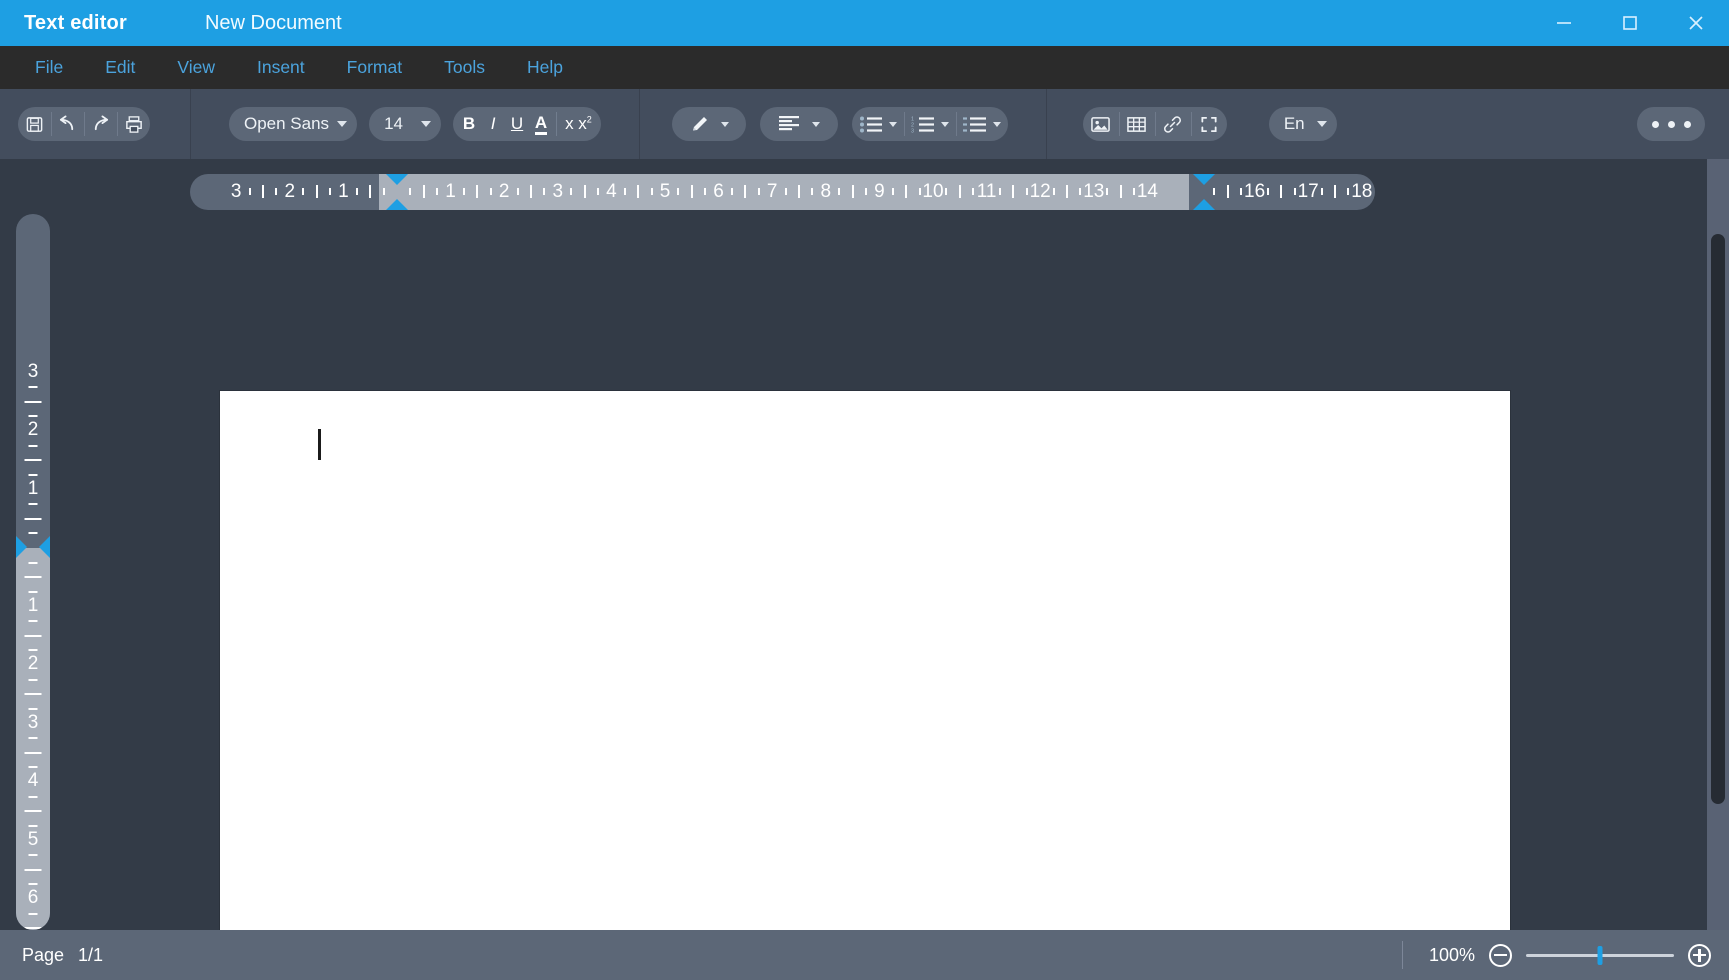  I want to click on document-title: New Document, so click(273, 22).